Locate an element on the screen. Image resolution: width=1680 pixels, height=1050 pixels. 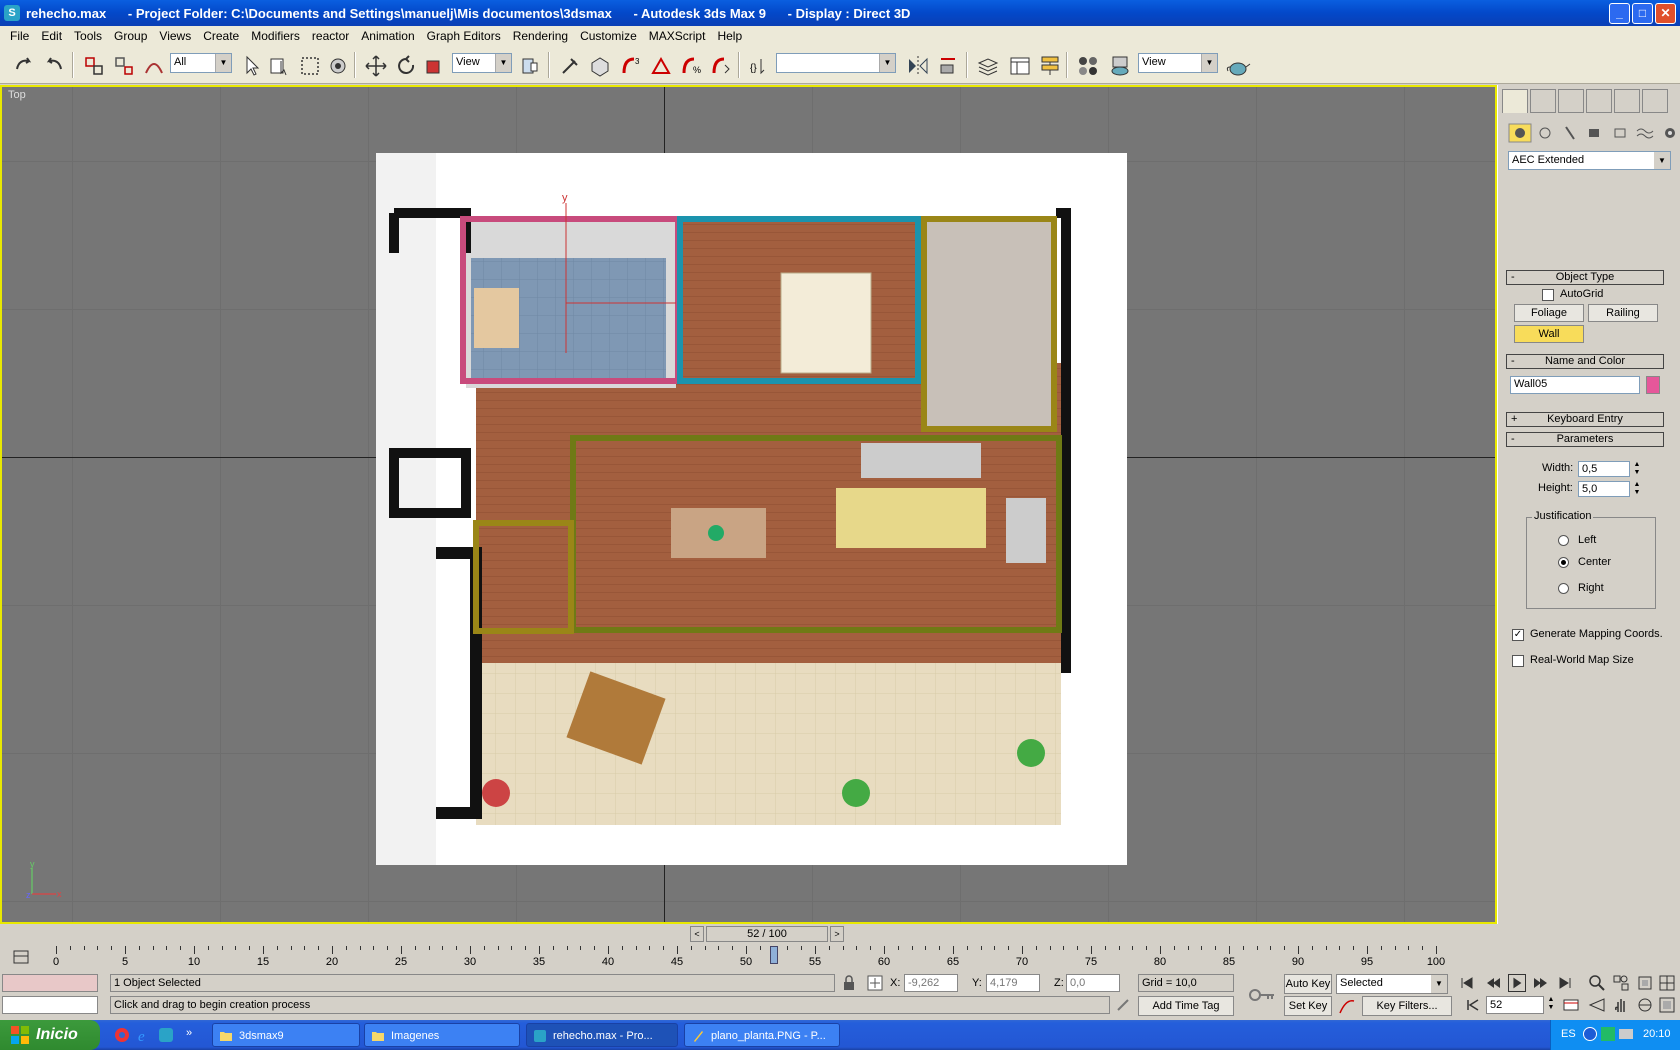
ie-quicklaunch-icon: e is located at coordinates (144, 1036).